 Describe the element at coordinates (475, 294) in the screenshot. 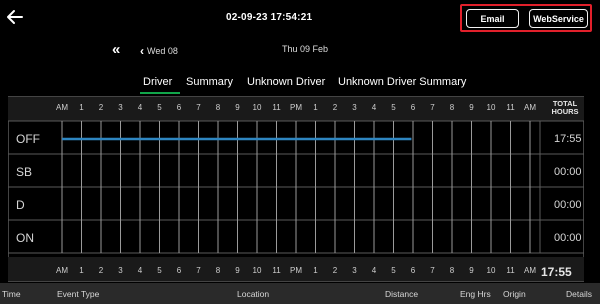

I see `col-eng-hrs: Eng Hrs` at that location.